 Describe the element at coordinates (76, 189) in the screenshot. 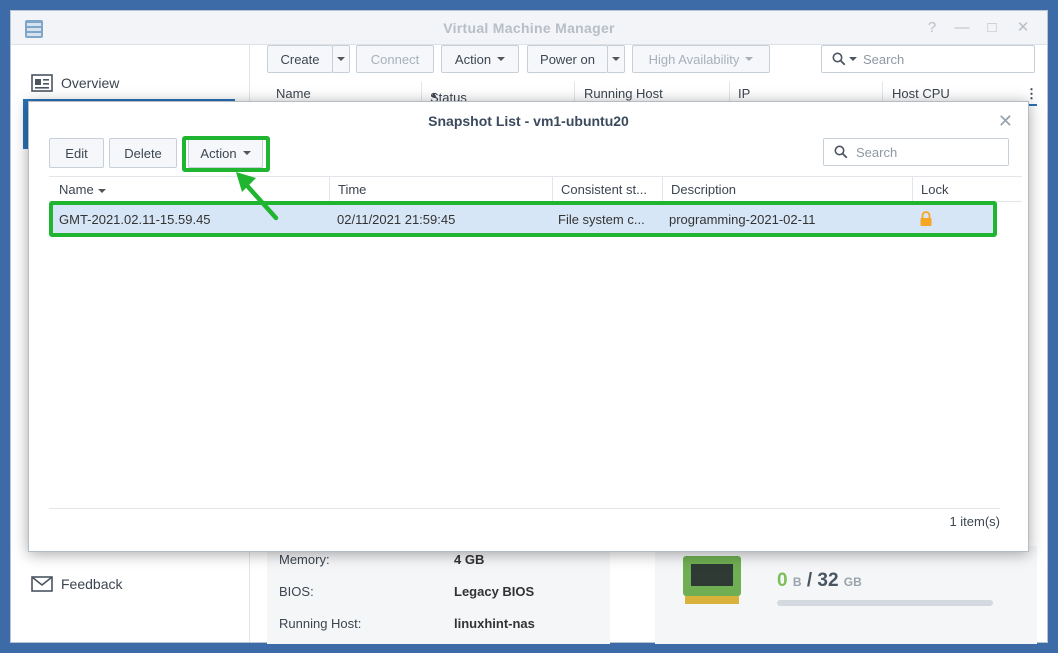

I see `col-name-label: Name` at that location.